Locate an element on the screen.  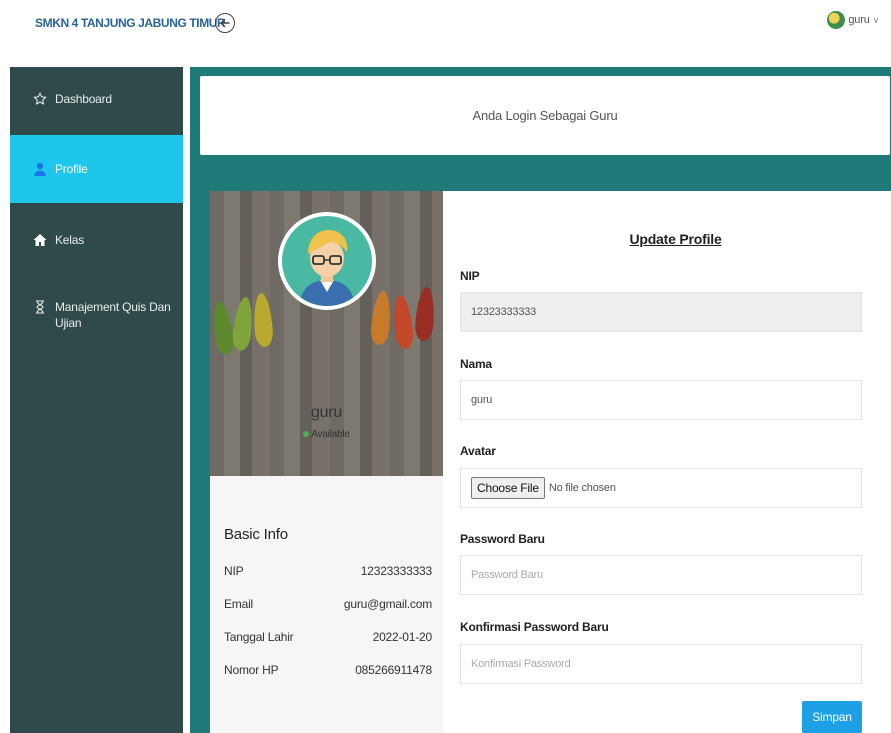
status-badge: Available is located at coordinates (326, 434).